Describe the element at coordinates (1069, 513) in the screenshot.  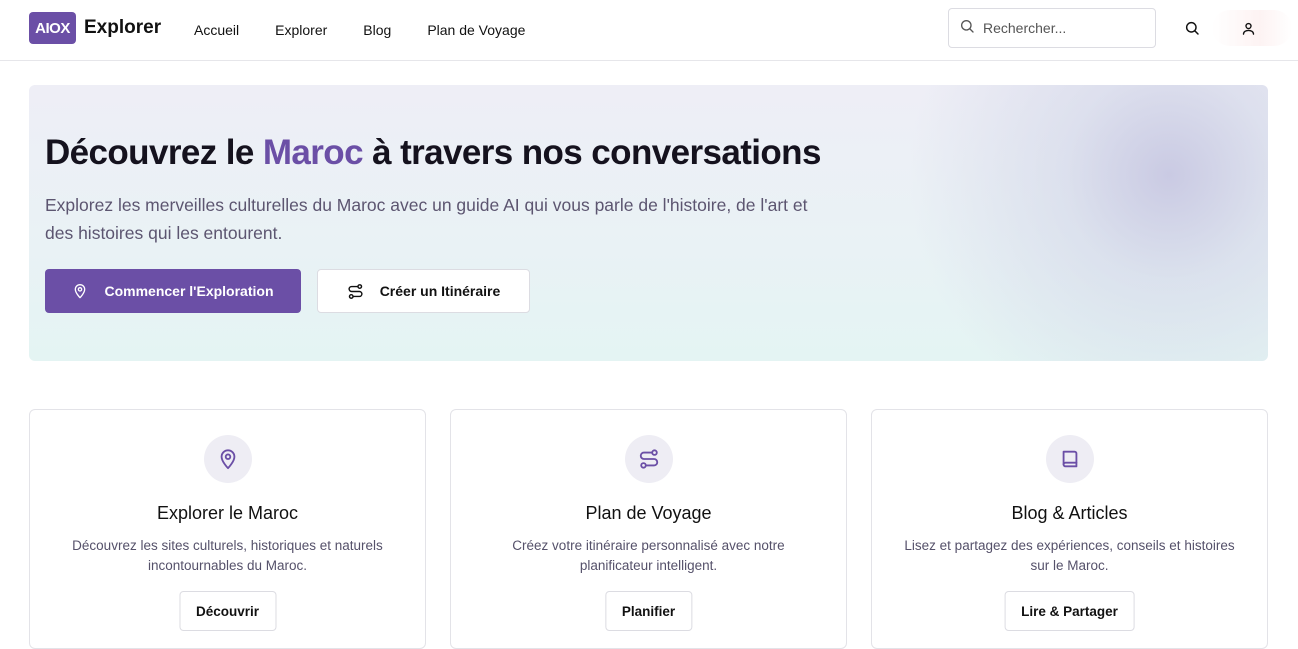
I see `card-title: Blog & Articles` at that location.